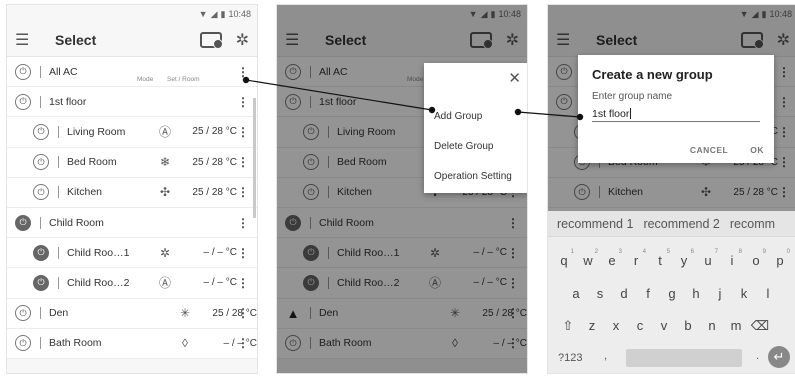 The image size is (795, 377). I want to click on app-bar: ☰ Select ✲, so click(132, 40).